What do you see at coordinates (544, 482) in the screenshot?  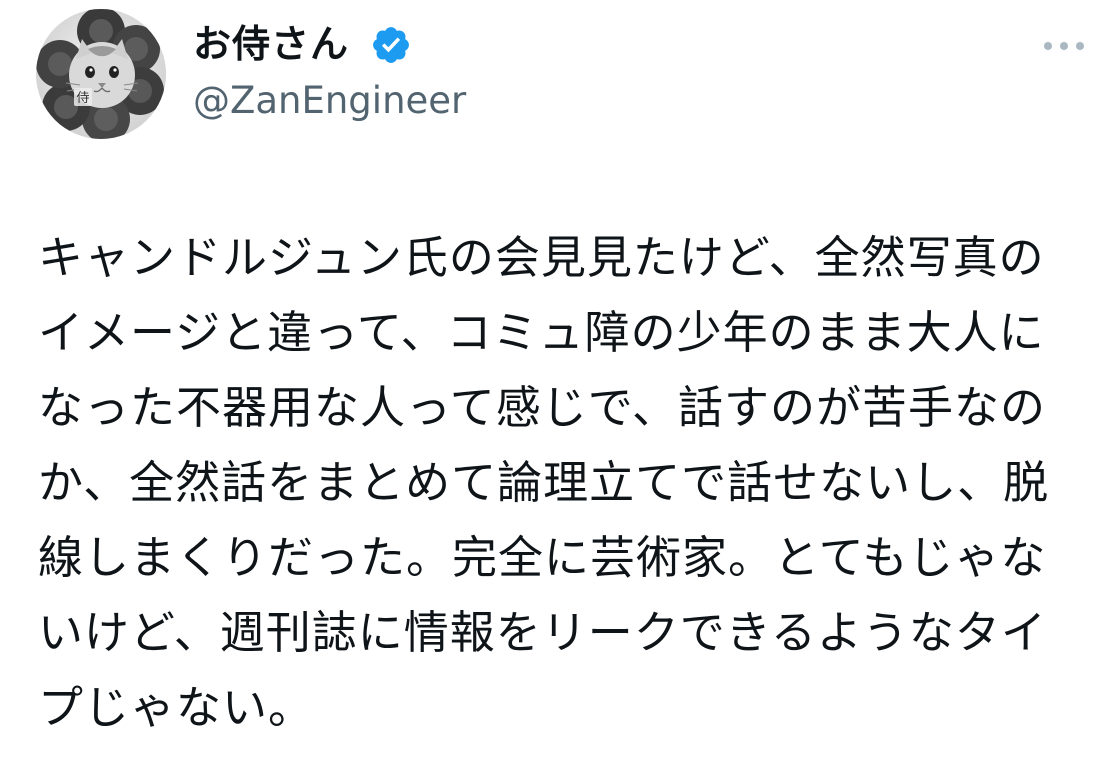 I see `tweet-text-line: か、全然話をまとめて論理立てで話せないし、脱` at bounding box center [544, 482].